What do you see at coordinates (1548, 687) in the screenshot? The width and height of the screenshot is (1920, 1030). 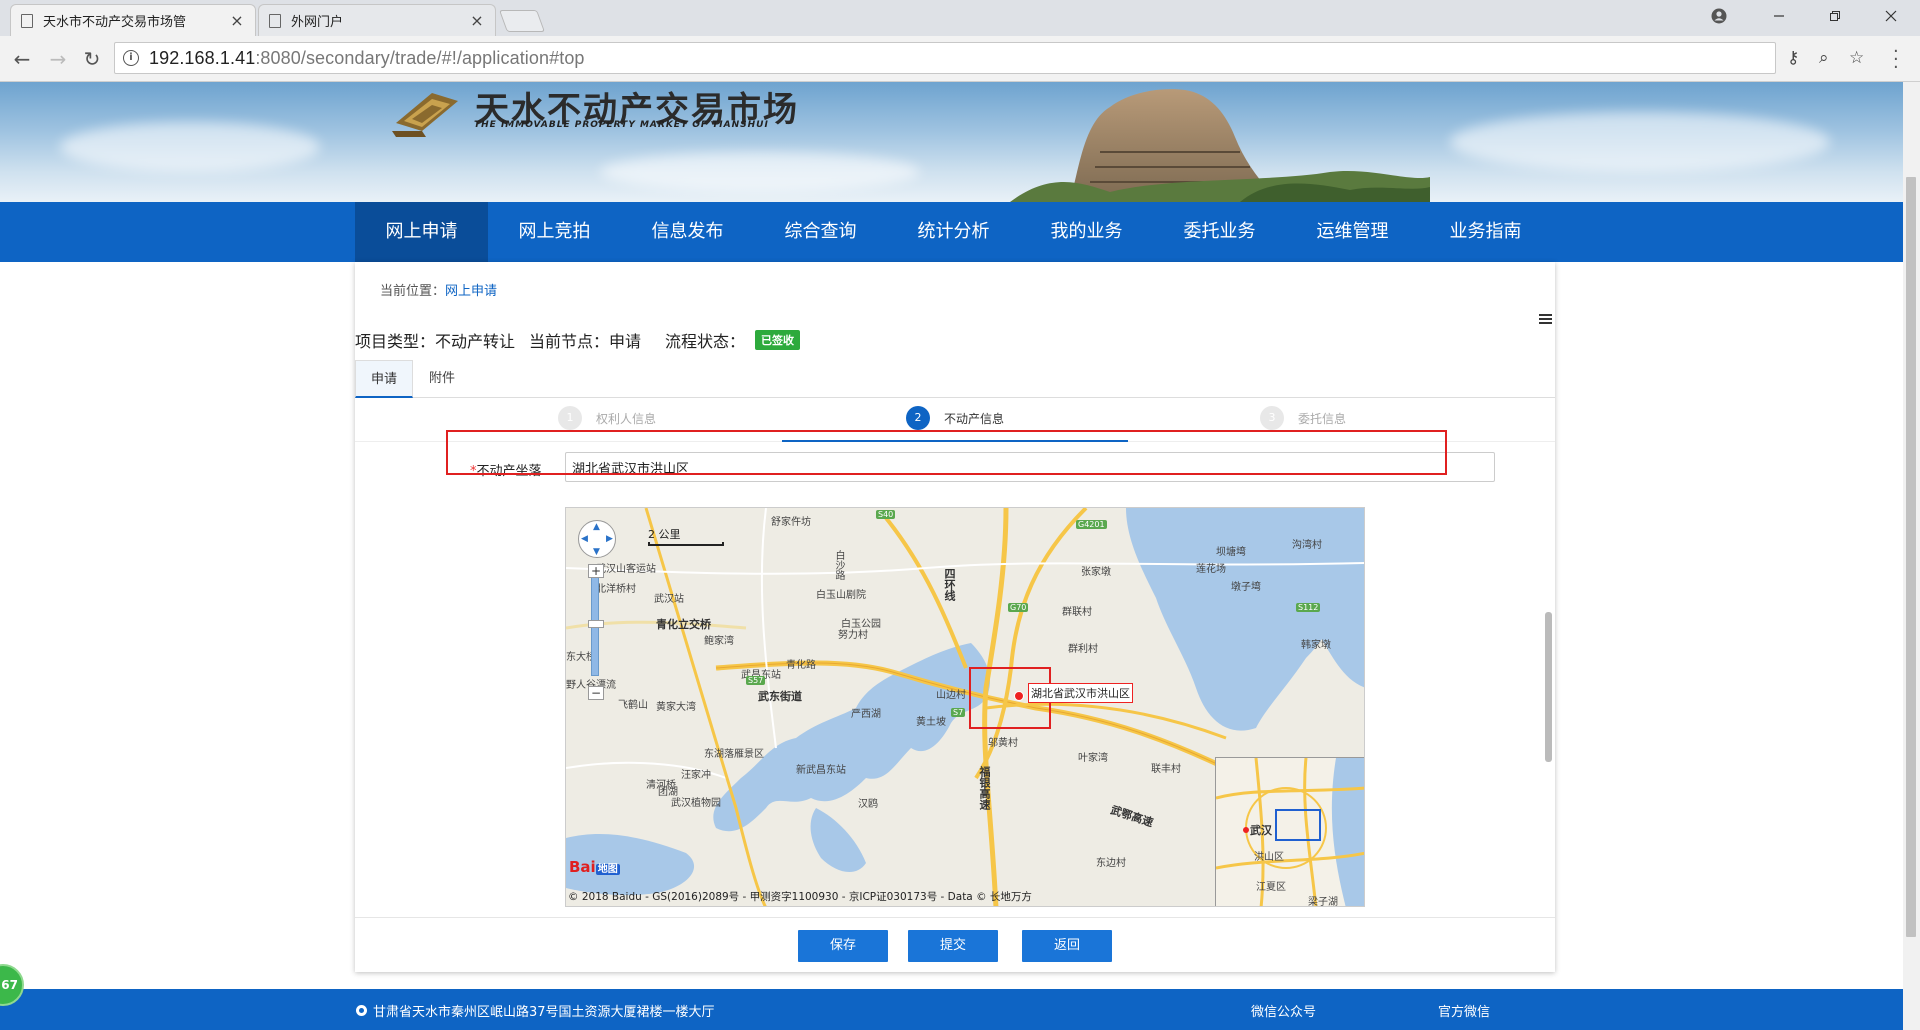 I see `panel-scrollbar` at bounding box center [1548, 687].